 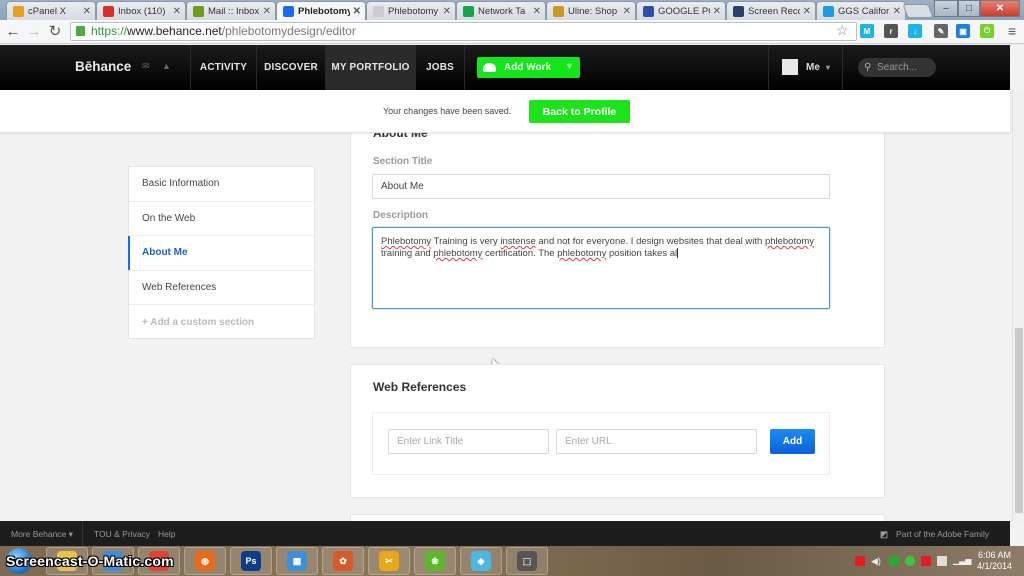 I want to click on section-nav-on-the-web: On the Web, so click(x=221, y=219).